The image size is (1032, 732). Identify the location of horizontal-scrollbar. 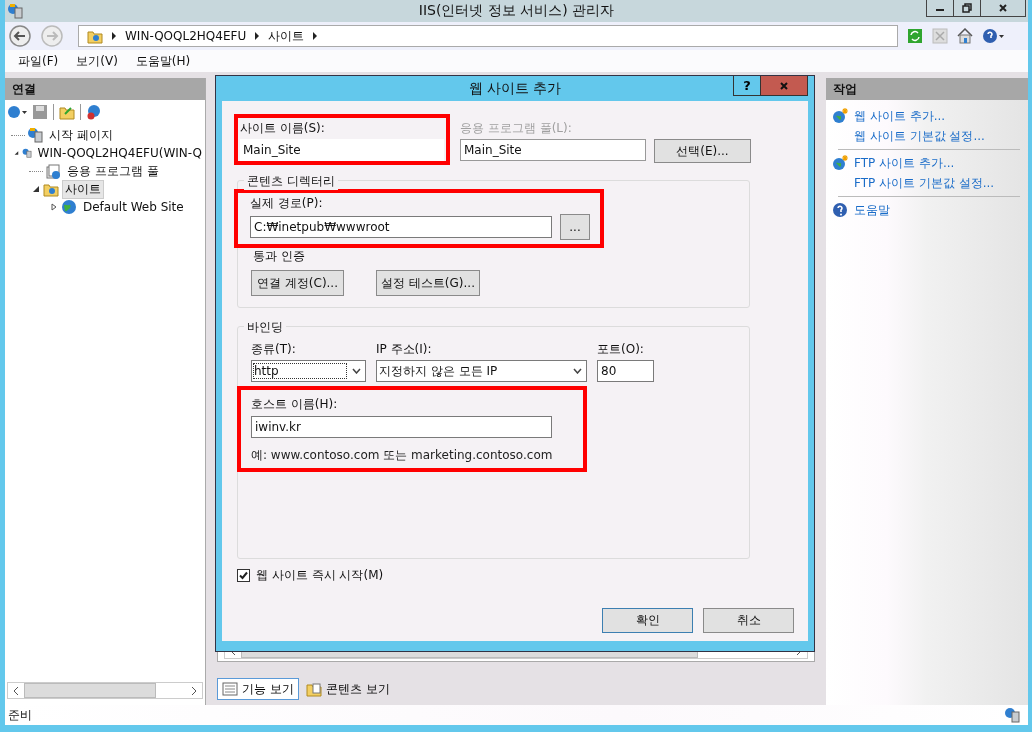
(105, 690).